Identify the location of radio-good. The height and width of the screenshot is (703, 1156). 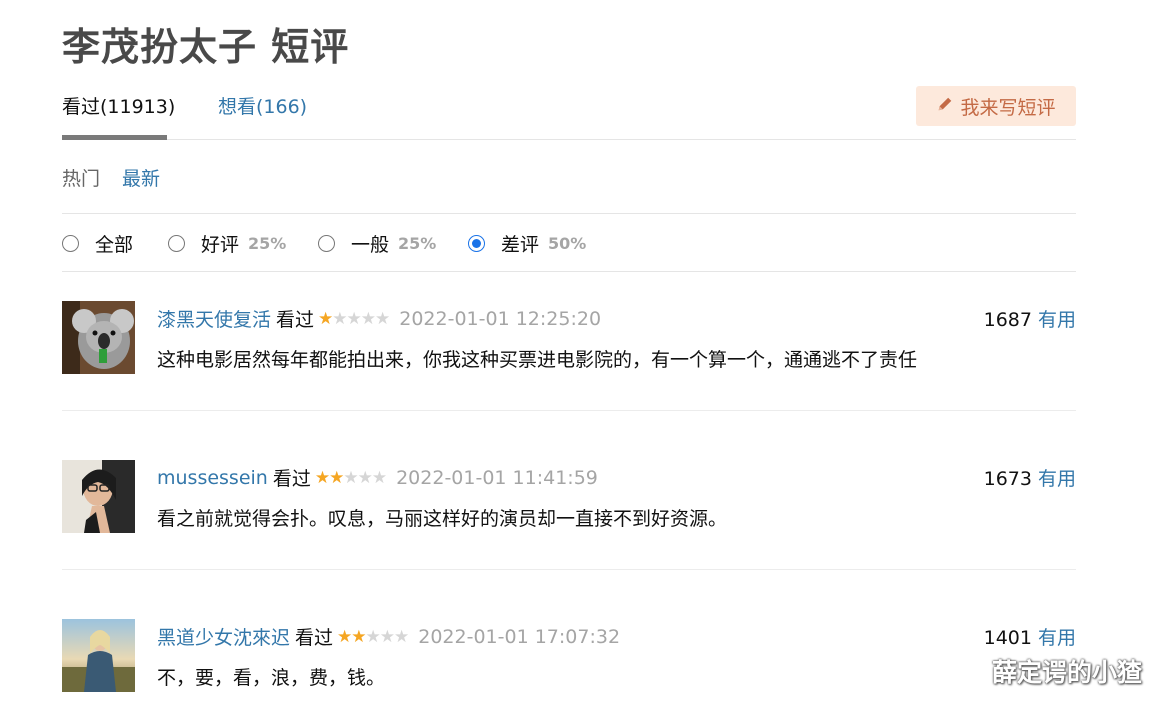
(176, 243).